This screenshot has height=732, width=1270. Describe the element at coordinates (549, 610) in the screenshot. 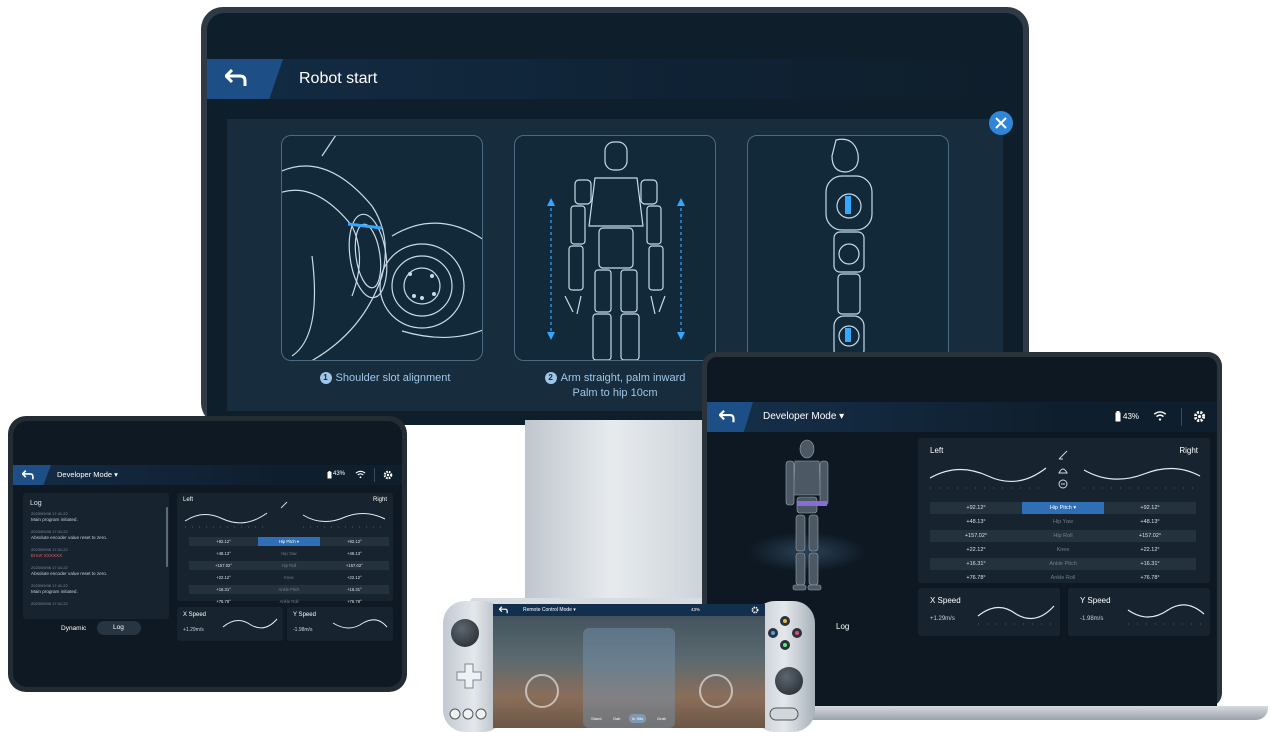

I see `mode-selector: Remote Control Mode ▾` at that location.